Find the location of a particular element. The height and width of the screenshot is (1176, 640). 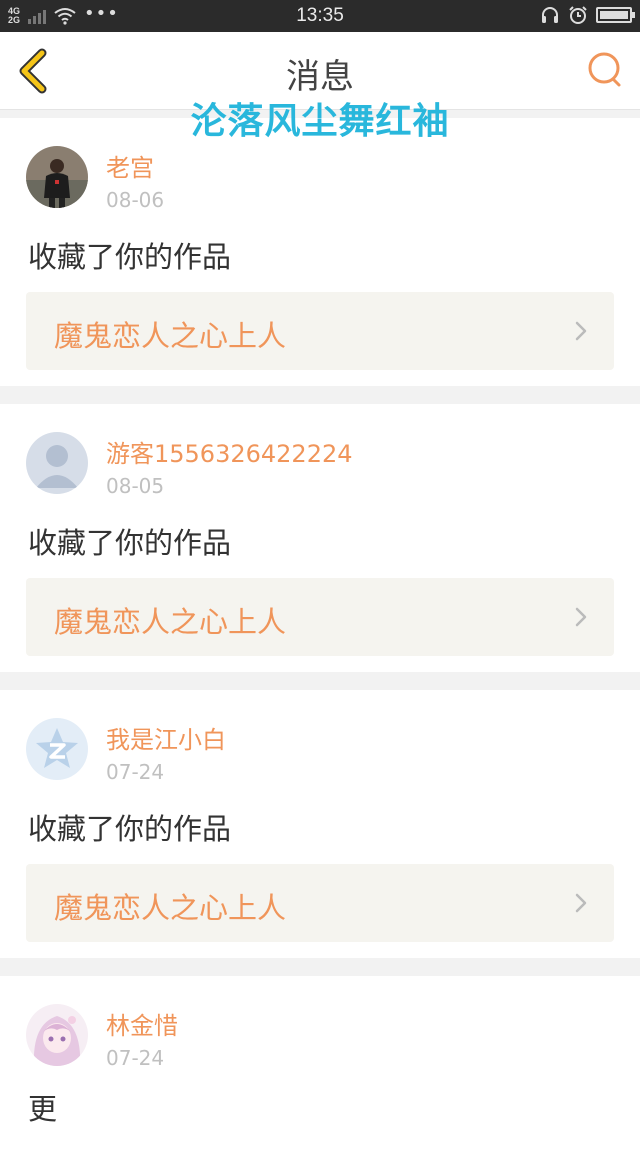

alarm-icon is located at coordinates (578, 15).